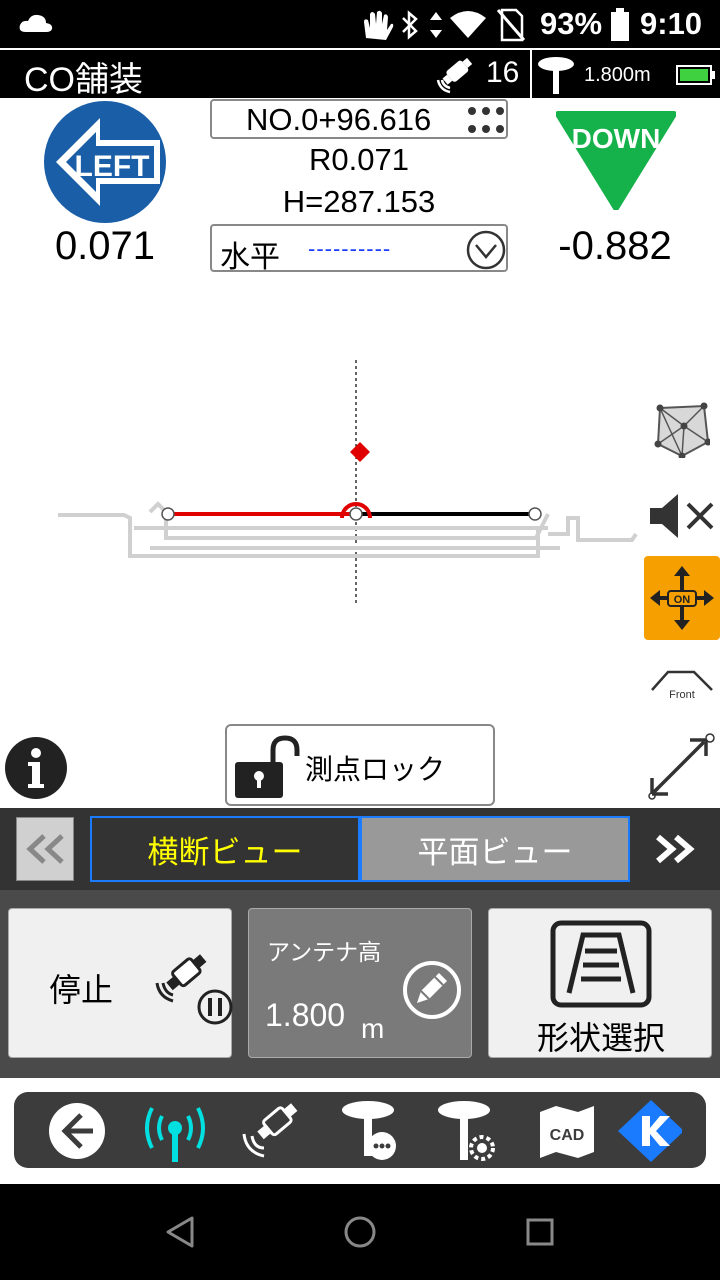 Image resolution: width=720 pixels, height=1280 pixels. I want to click on shape-profile-icon, so click(601, 964).